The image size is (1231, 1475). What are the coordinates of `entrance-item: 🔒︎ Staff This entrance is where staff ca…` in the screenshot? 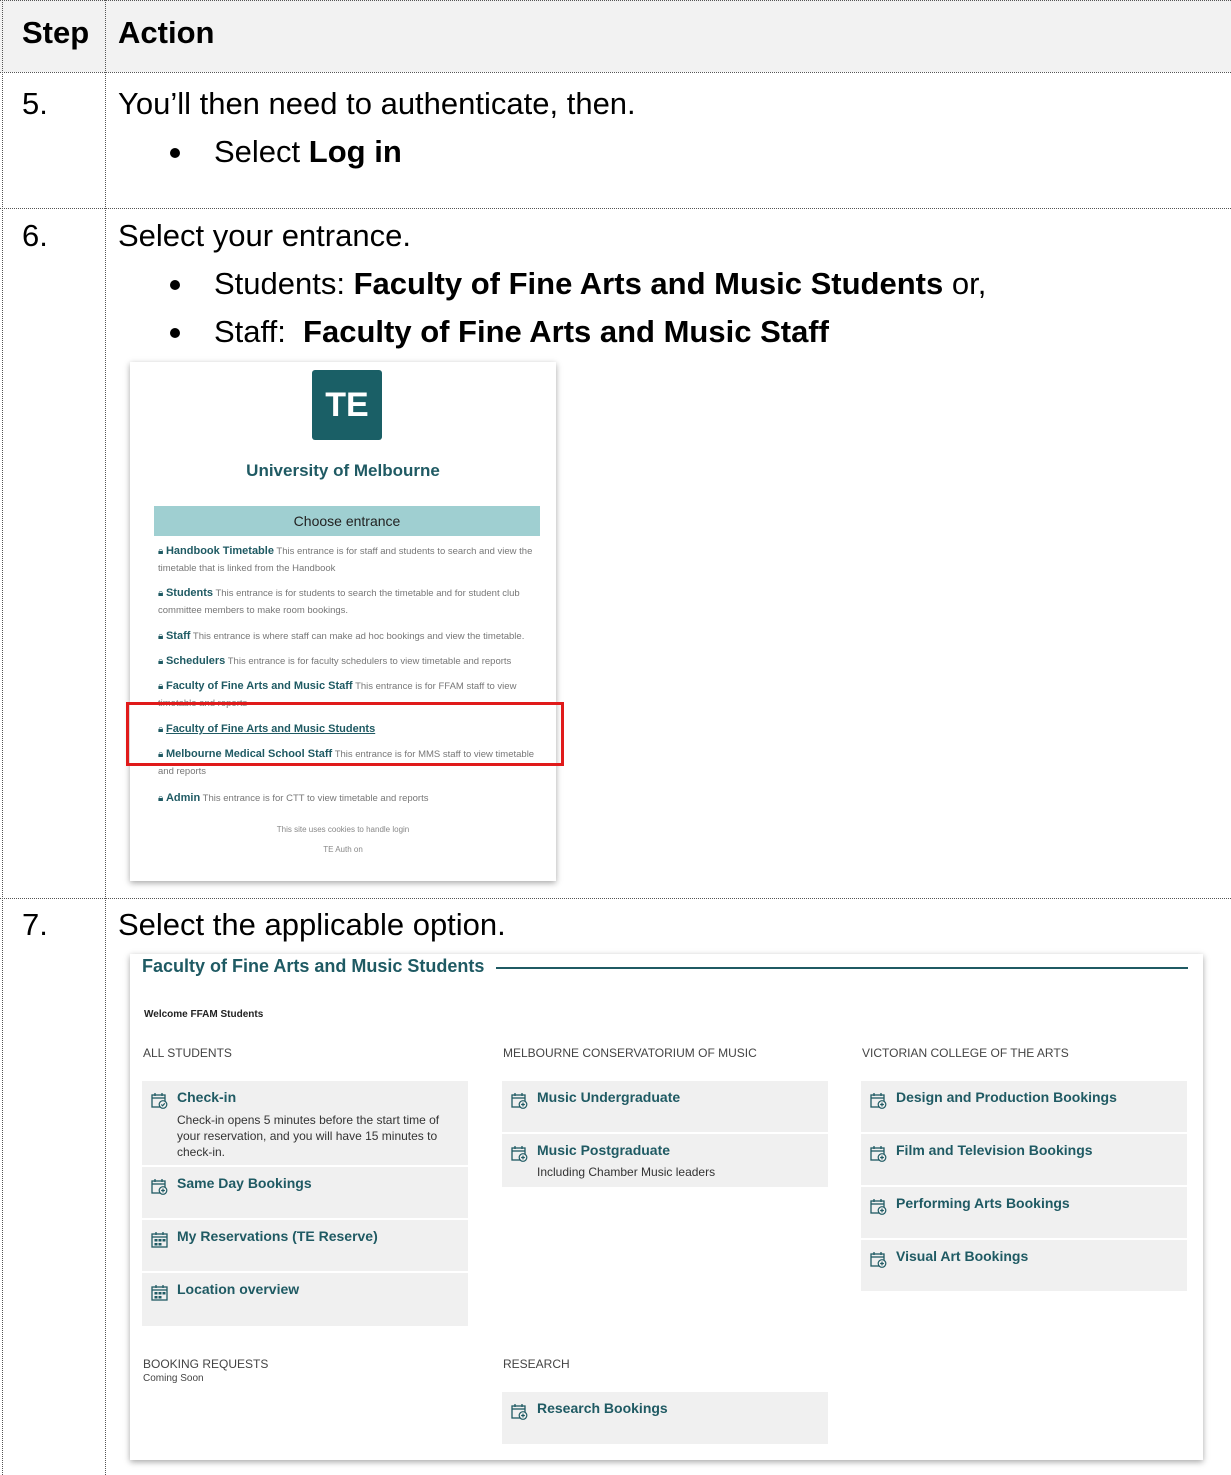 It's located at (348, 636).